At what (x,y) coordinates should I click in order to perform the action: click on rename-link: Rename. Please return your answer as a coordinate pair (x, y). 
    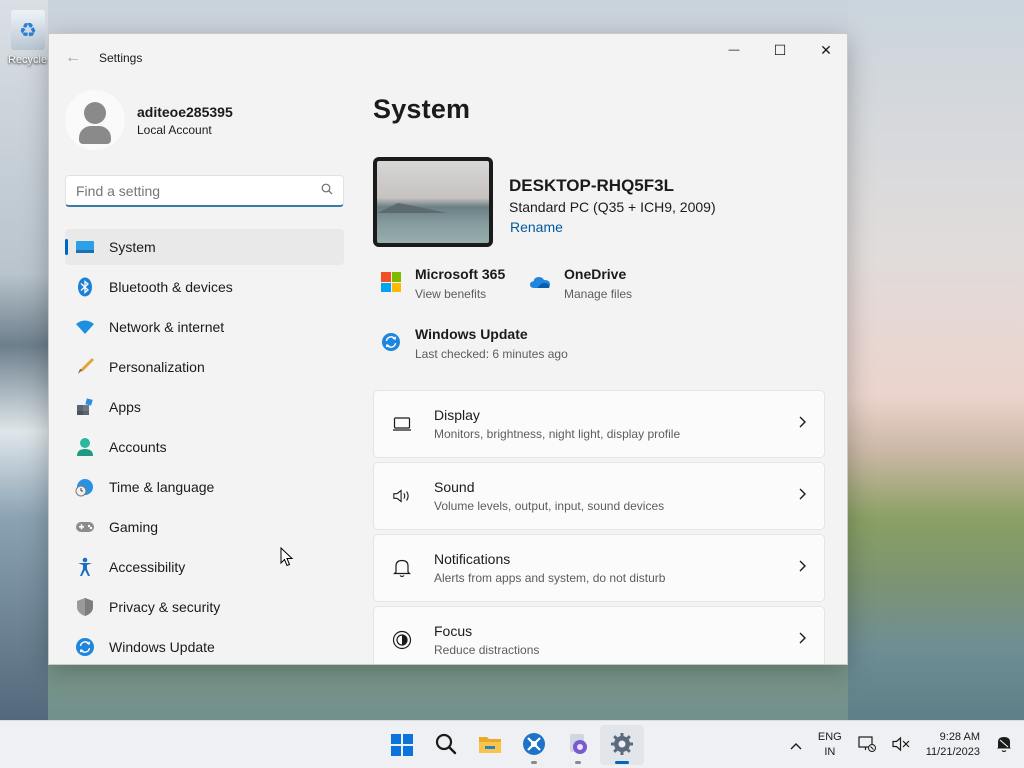
    Looking at the image, I should click on (536, 227).